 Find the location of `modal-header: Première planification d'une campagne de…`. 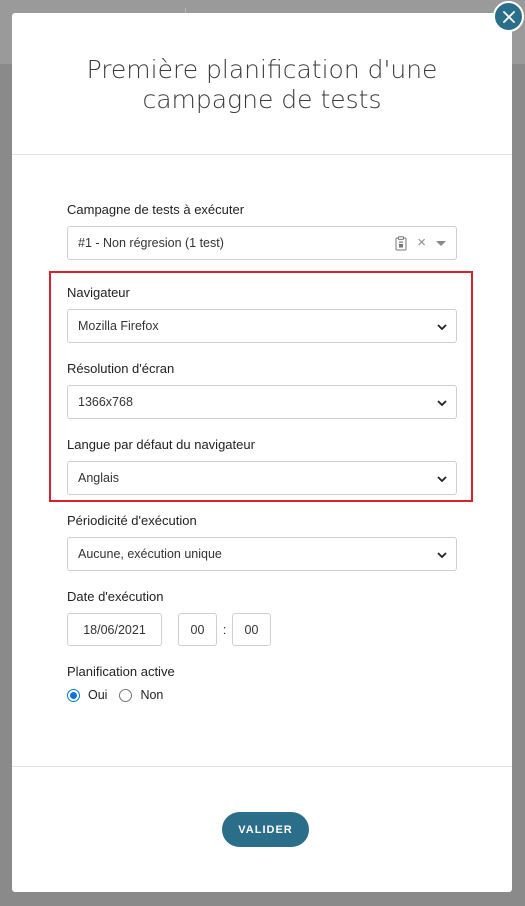

modal-header: Première planification d'une campagne de… is located at coordinates (262, 84).